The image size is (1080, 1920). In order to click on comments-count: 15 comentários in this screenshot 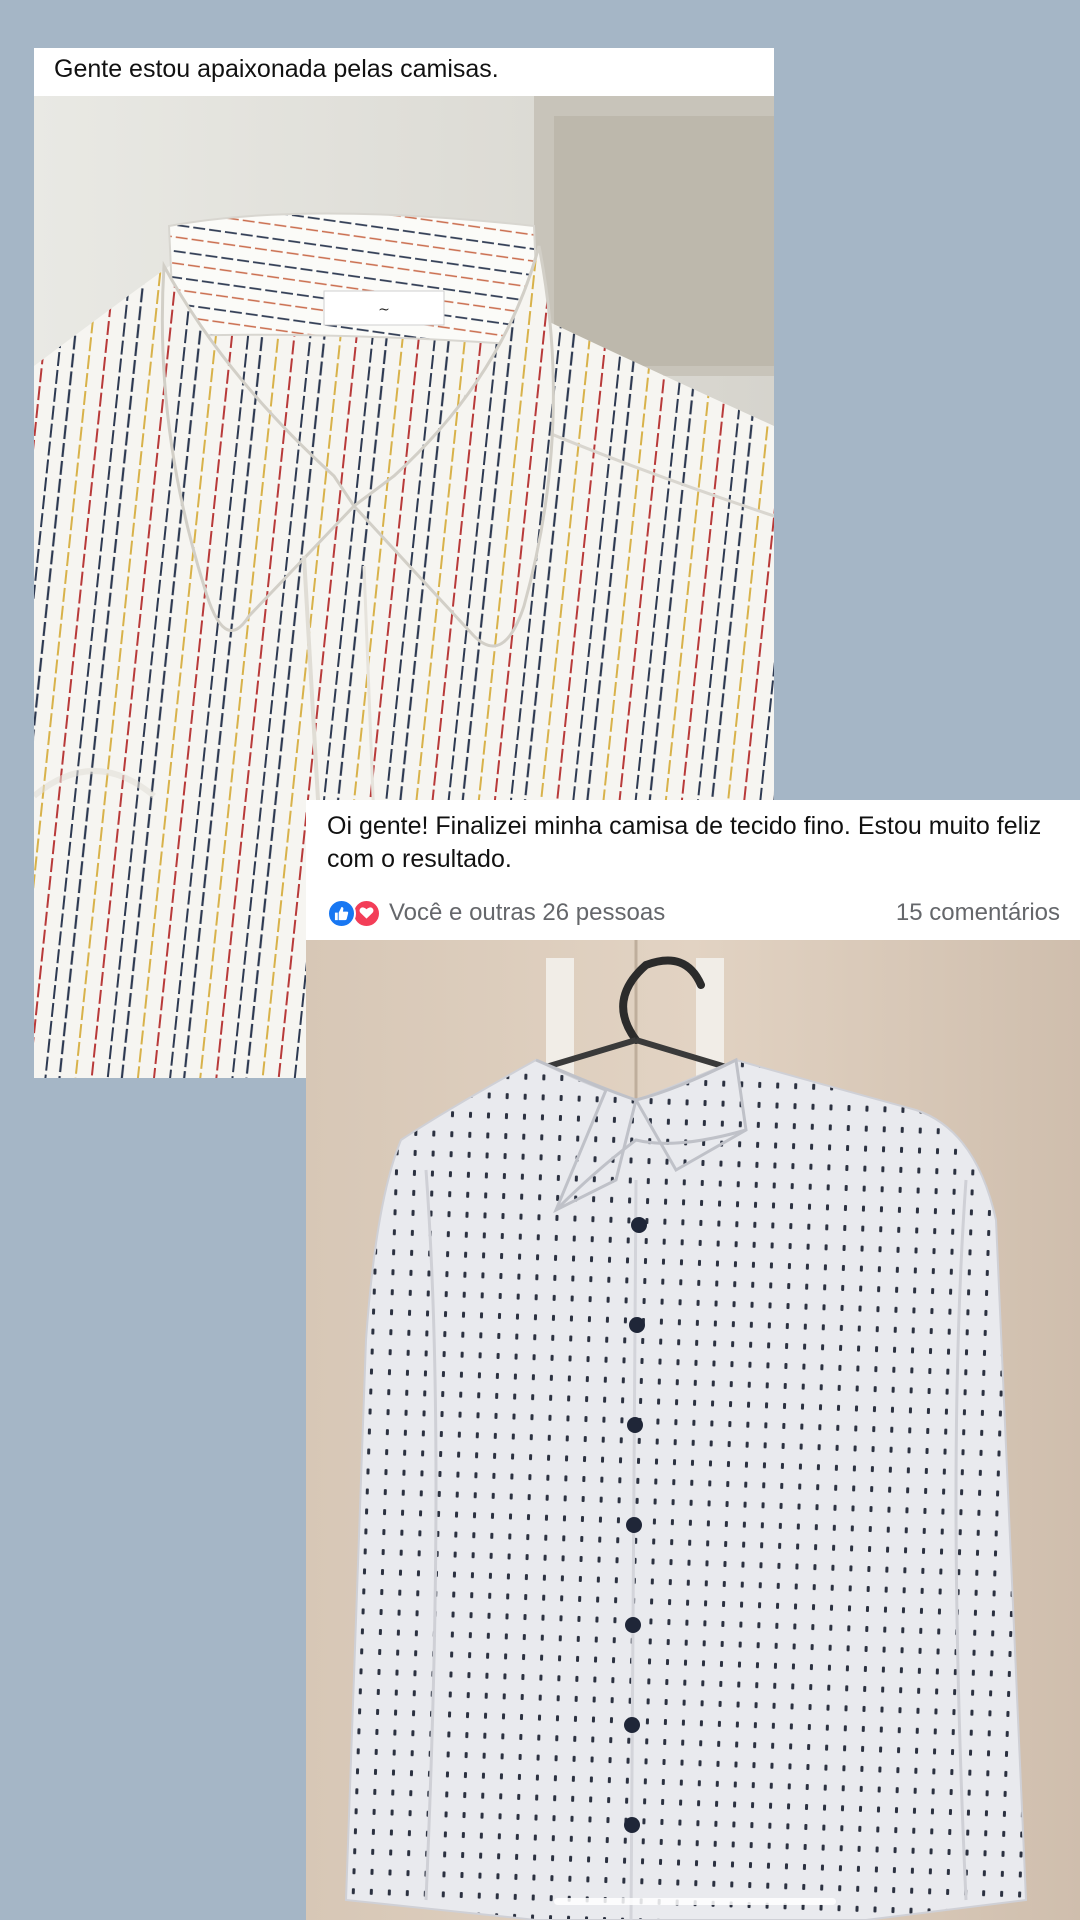, I will do `click(978, 913)`.